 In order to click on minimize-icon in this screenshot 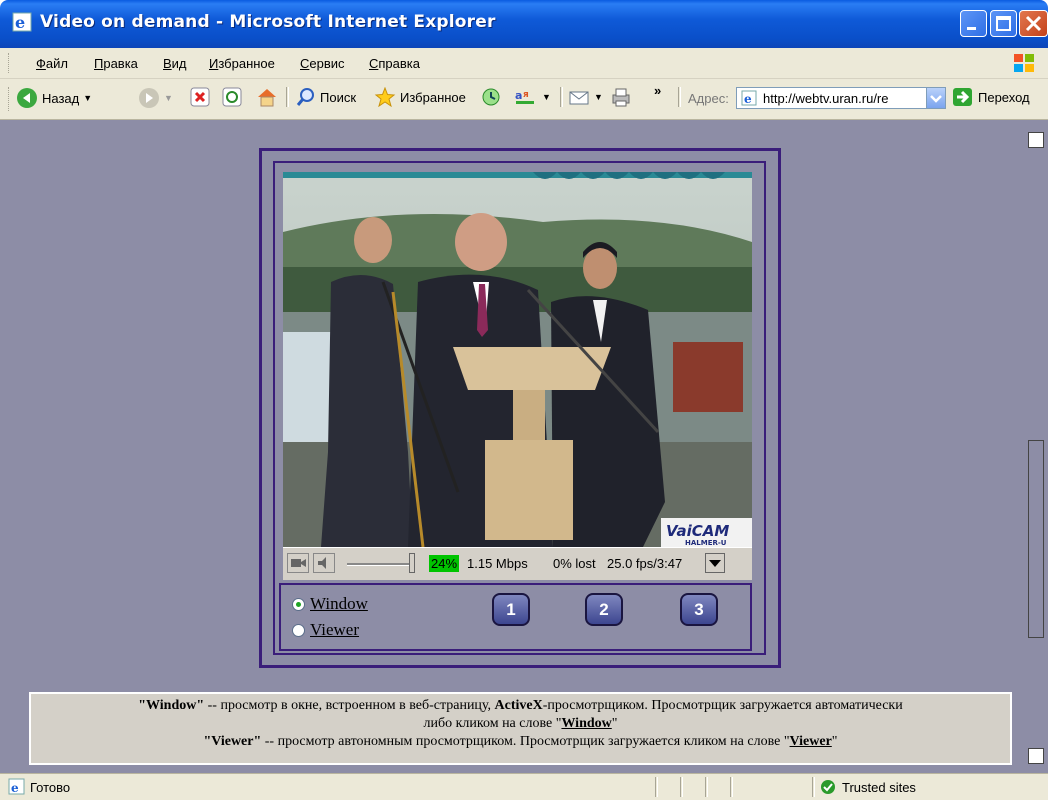, I will do `click(971, 28)`.